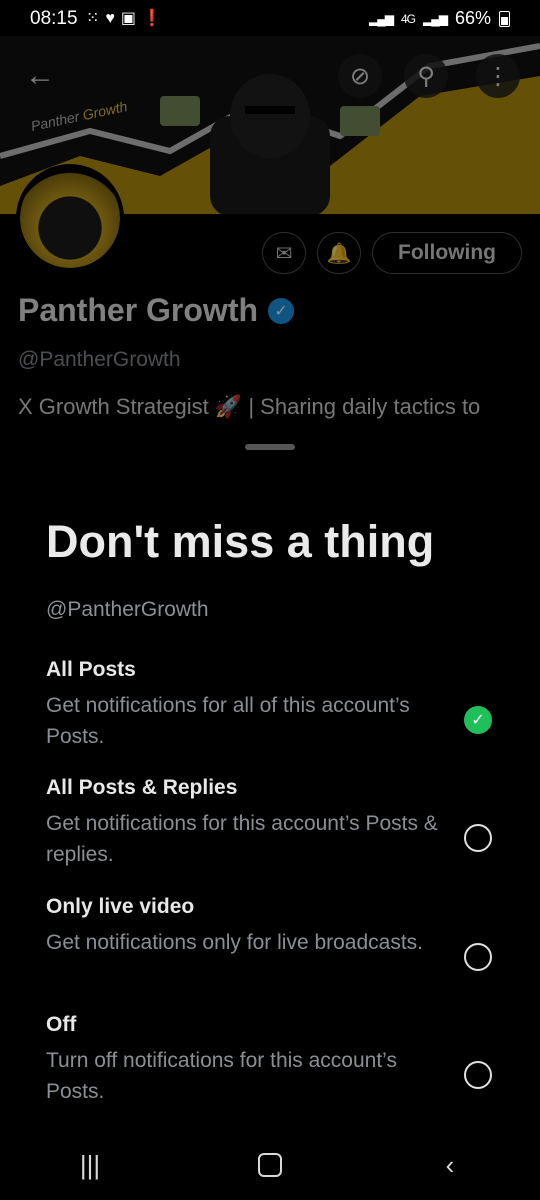  I want to click on notification-icons: ⁙♥▣❗, so click(127, 18).